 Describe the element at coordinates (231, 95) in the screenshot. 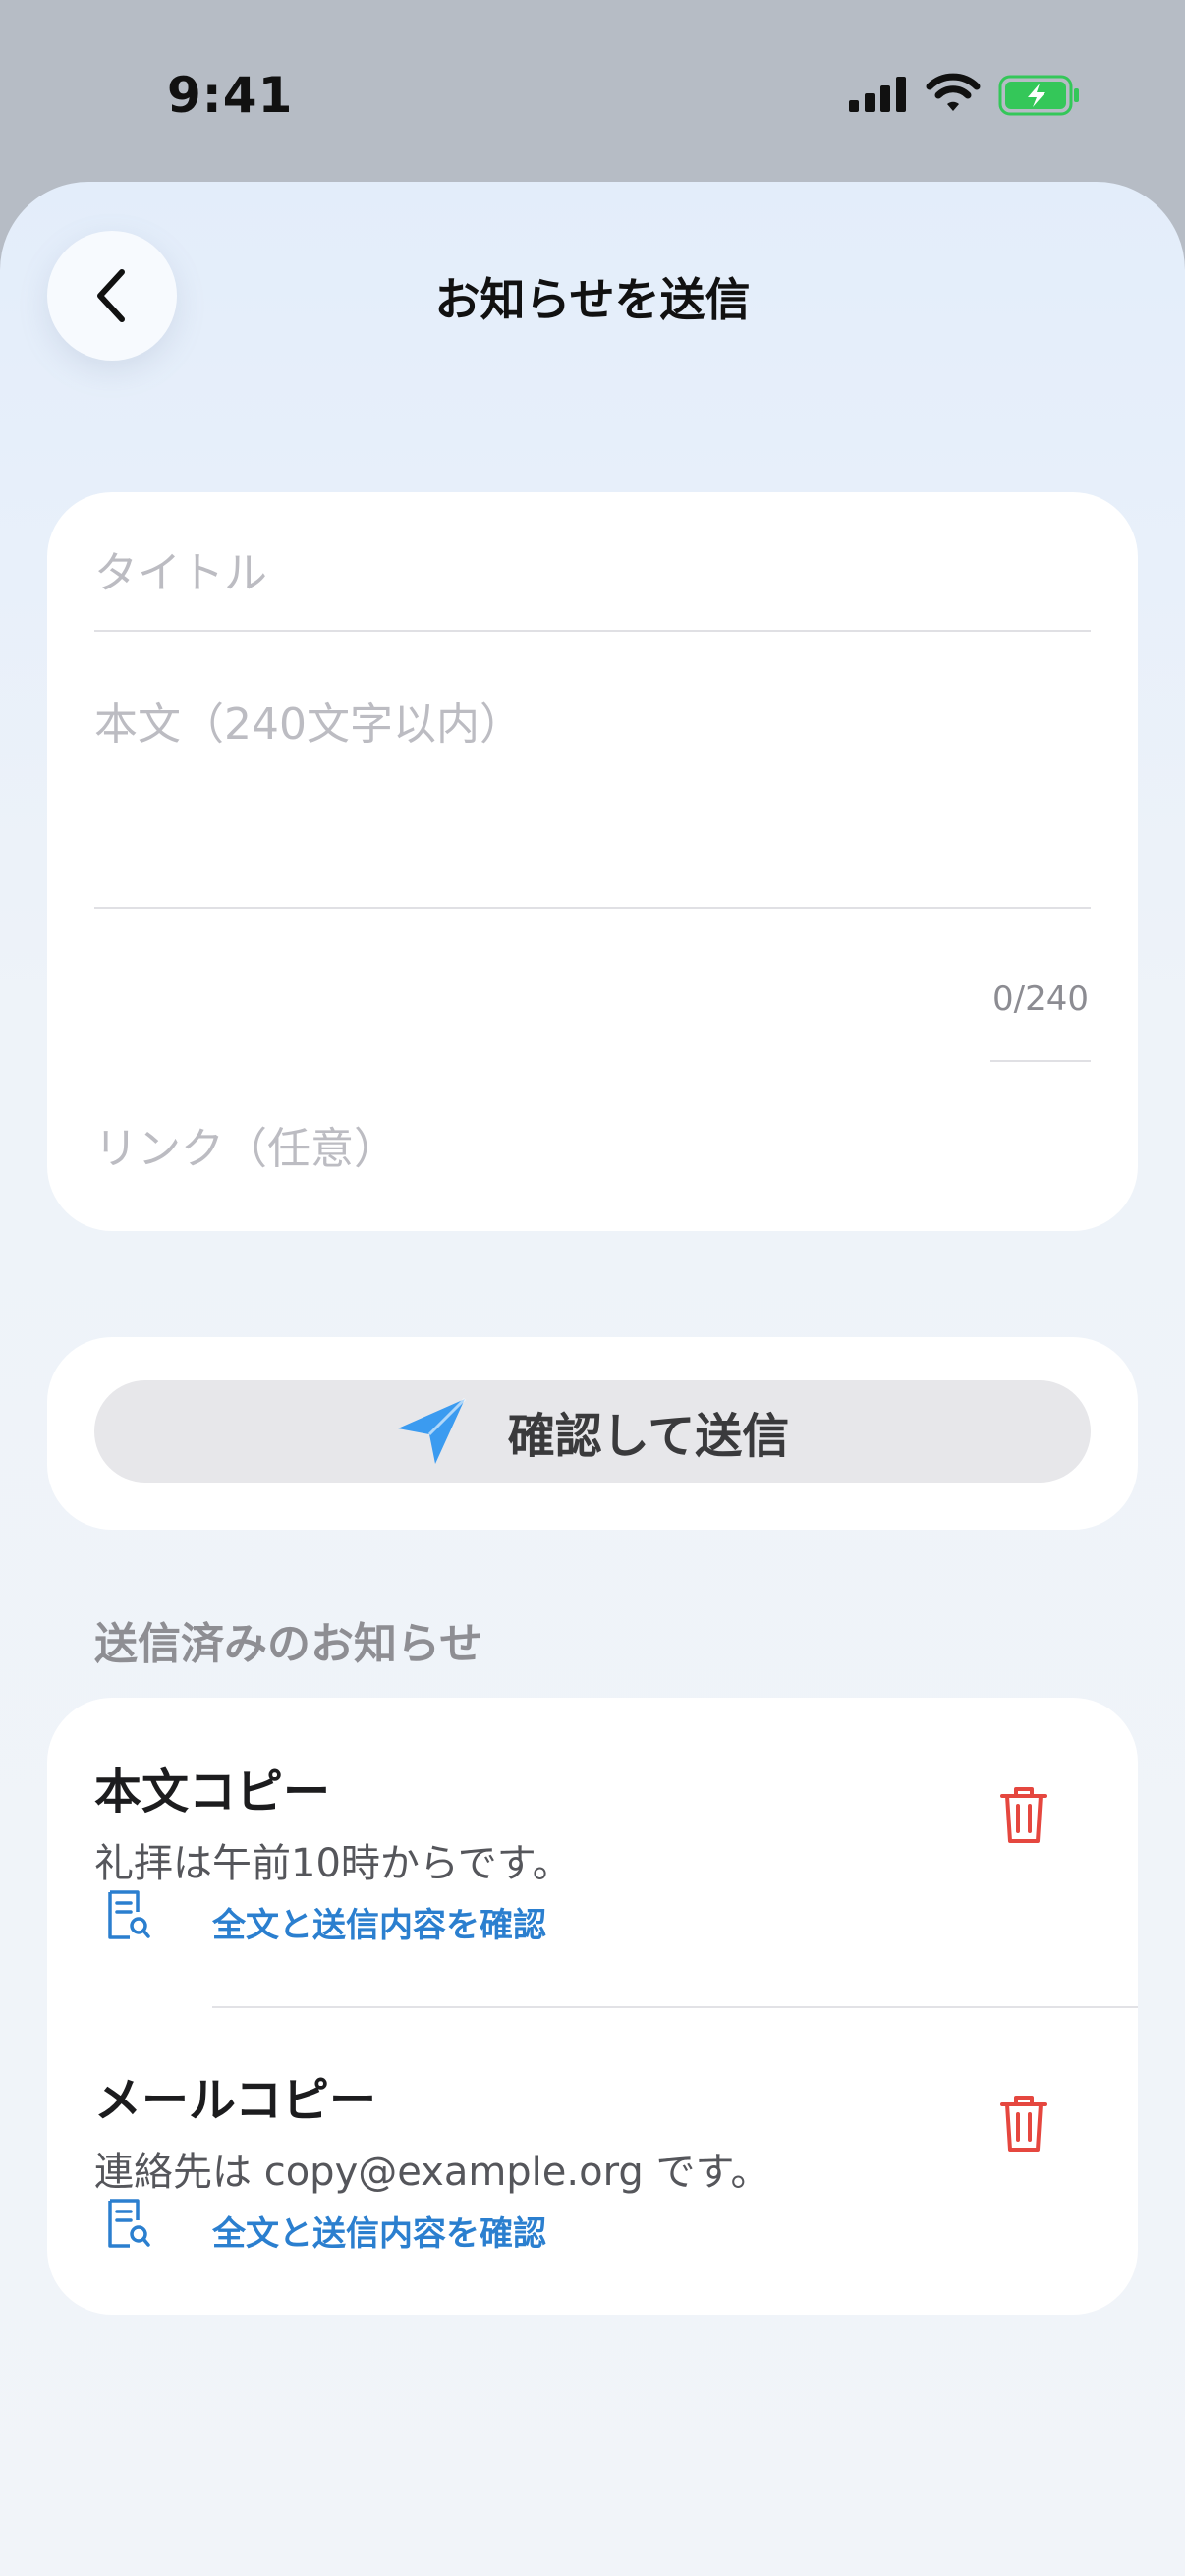

I see `status-time: 9:41` at that location.